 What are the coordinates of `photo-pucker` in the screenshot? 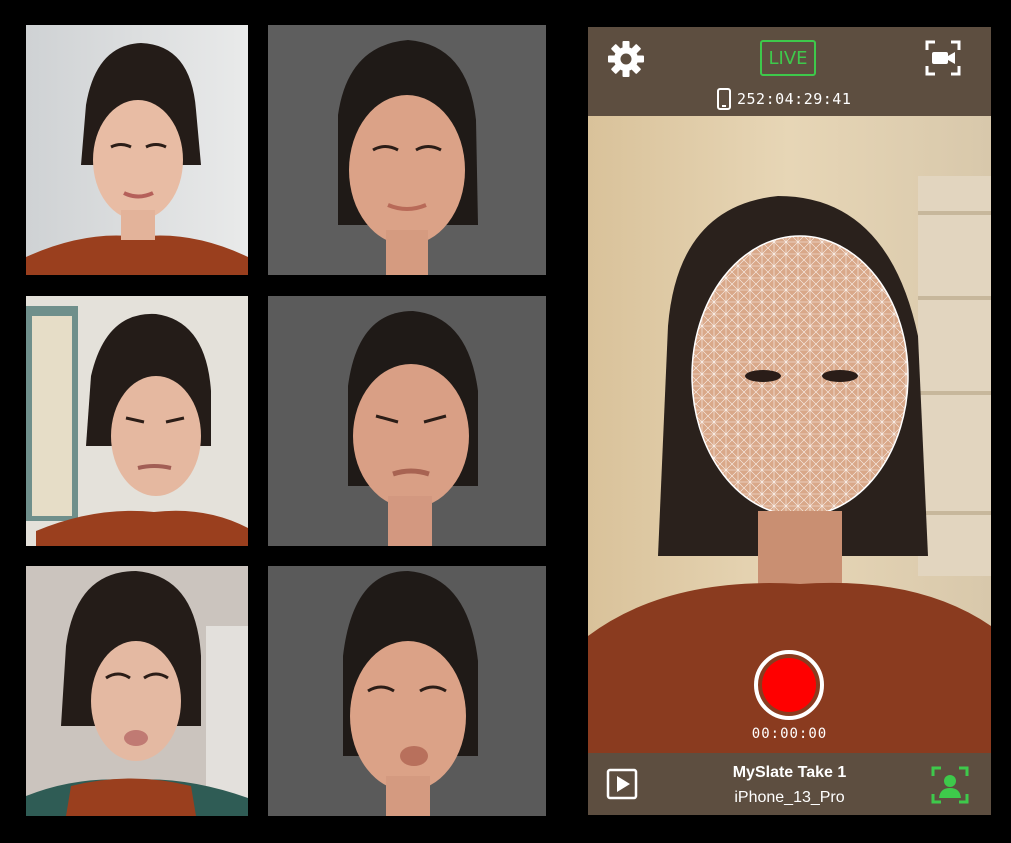 It's located at (137, 691).